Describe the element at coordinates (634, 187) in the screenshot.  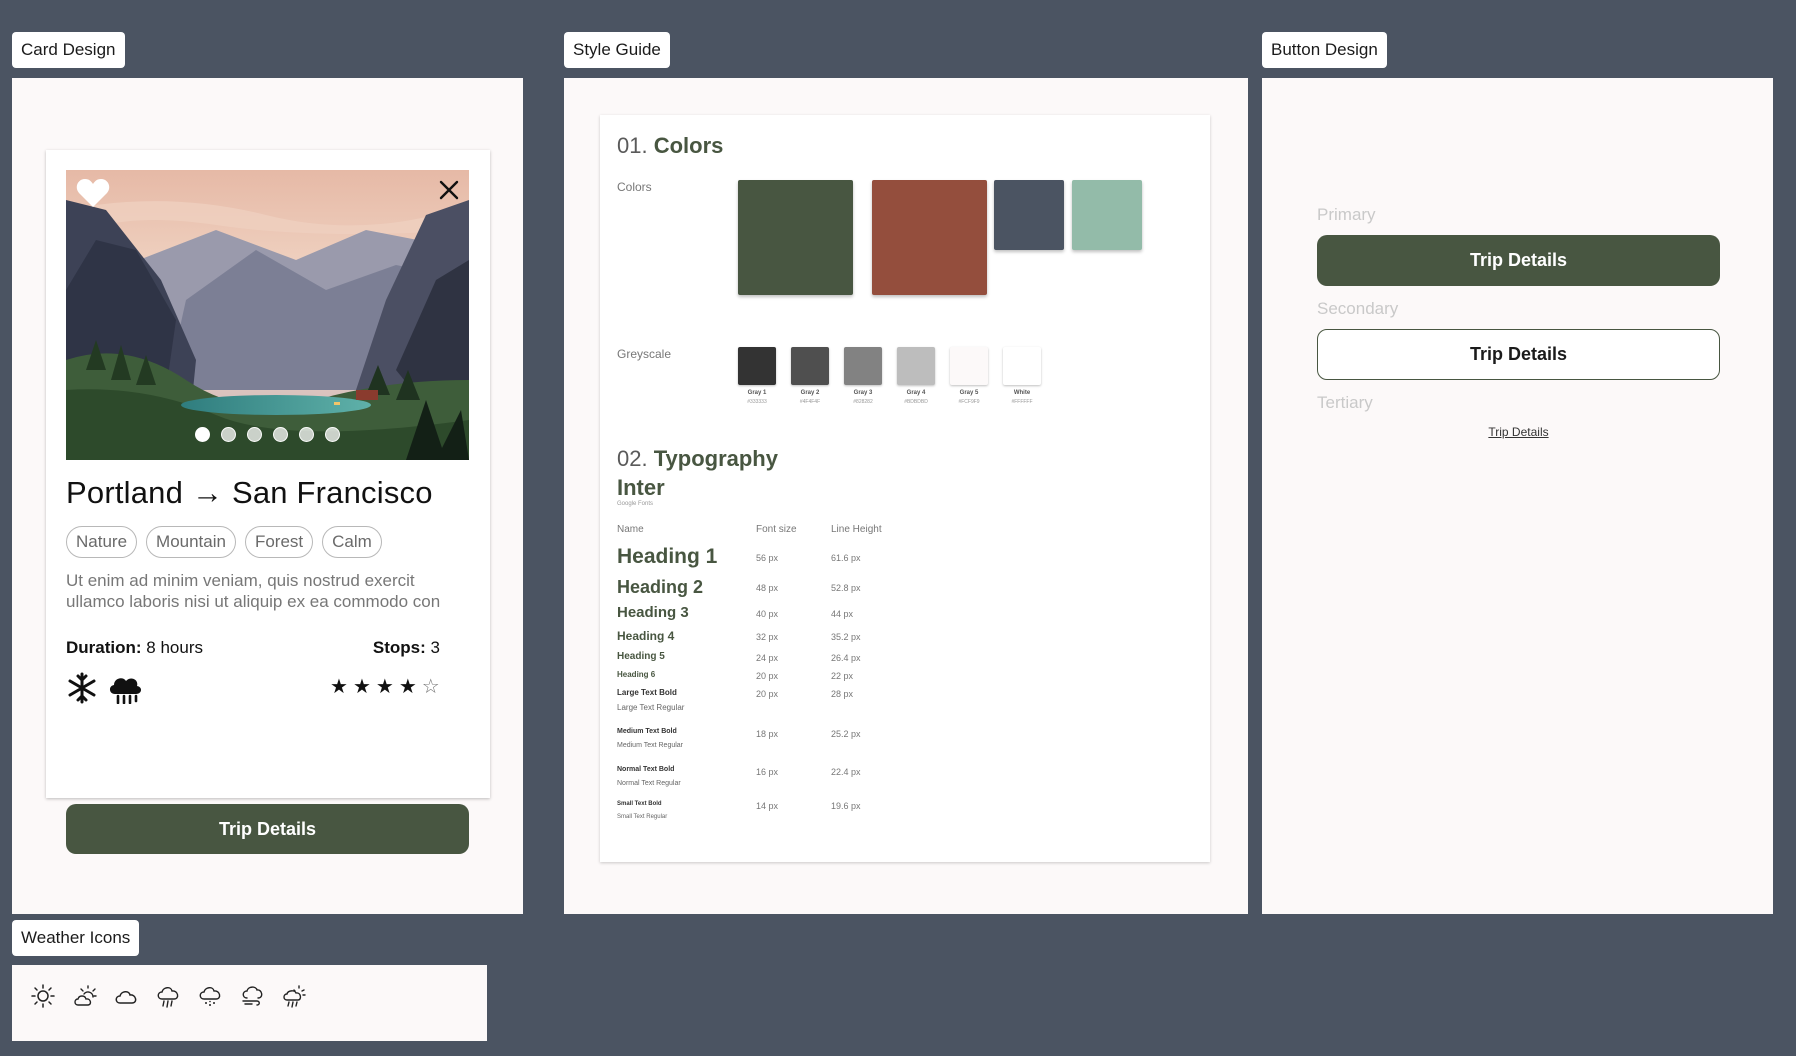
I see `colors-label: Colors` at that location.